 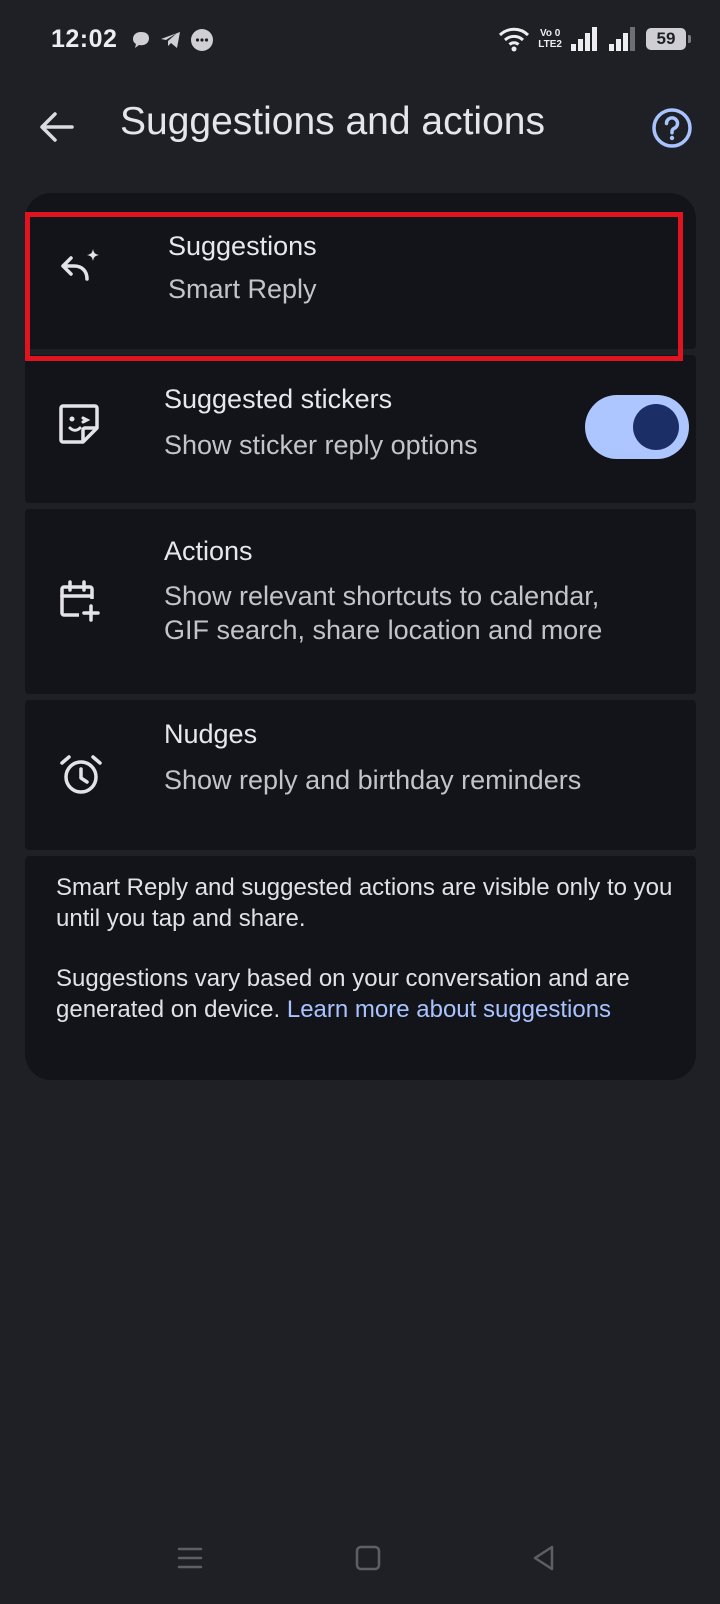 What do you see at coordinates (382, 596) in the screenshot?
I see `actions-subtitle-line1: Show relevant shortcuts to calendar,` at bounding box center [382, 596].